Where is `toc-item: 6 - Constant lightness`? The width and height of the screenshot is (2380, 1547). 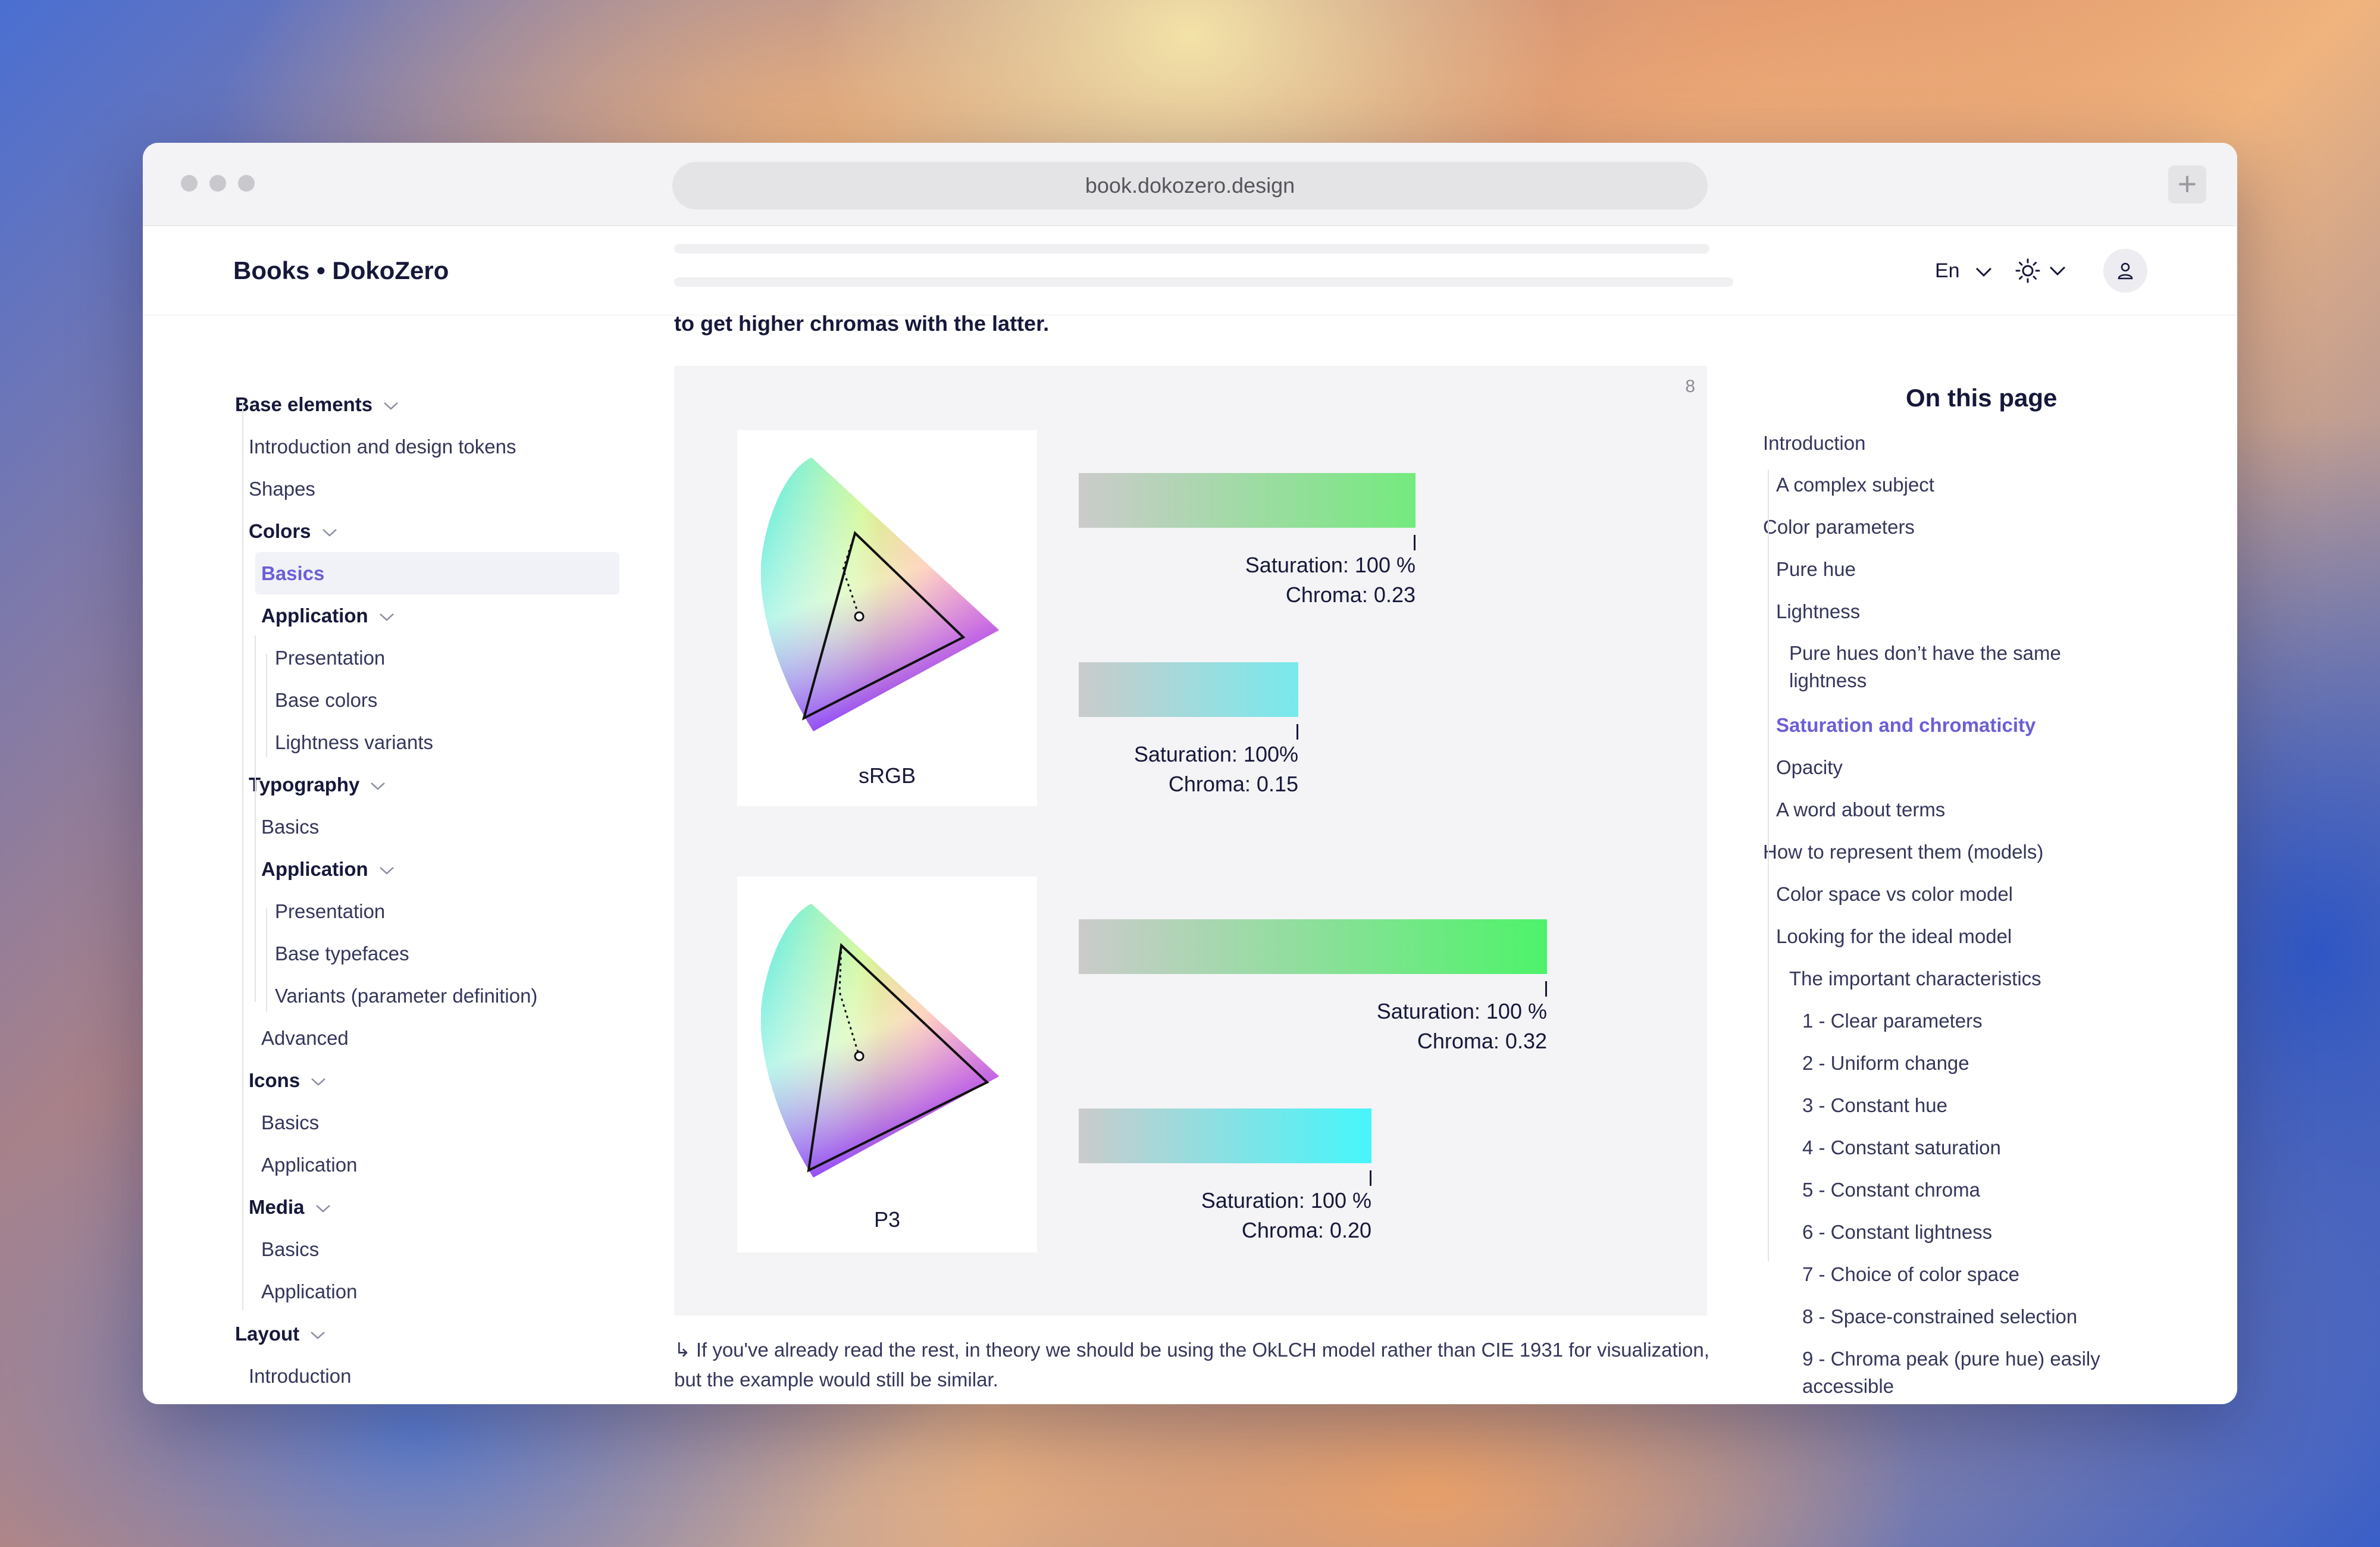
toc-item: 6 - Constant lightness is located at coordinates (1897, 1232).